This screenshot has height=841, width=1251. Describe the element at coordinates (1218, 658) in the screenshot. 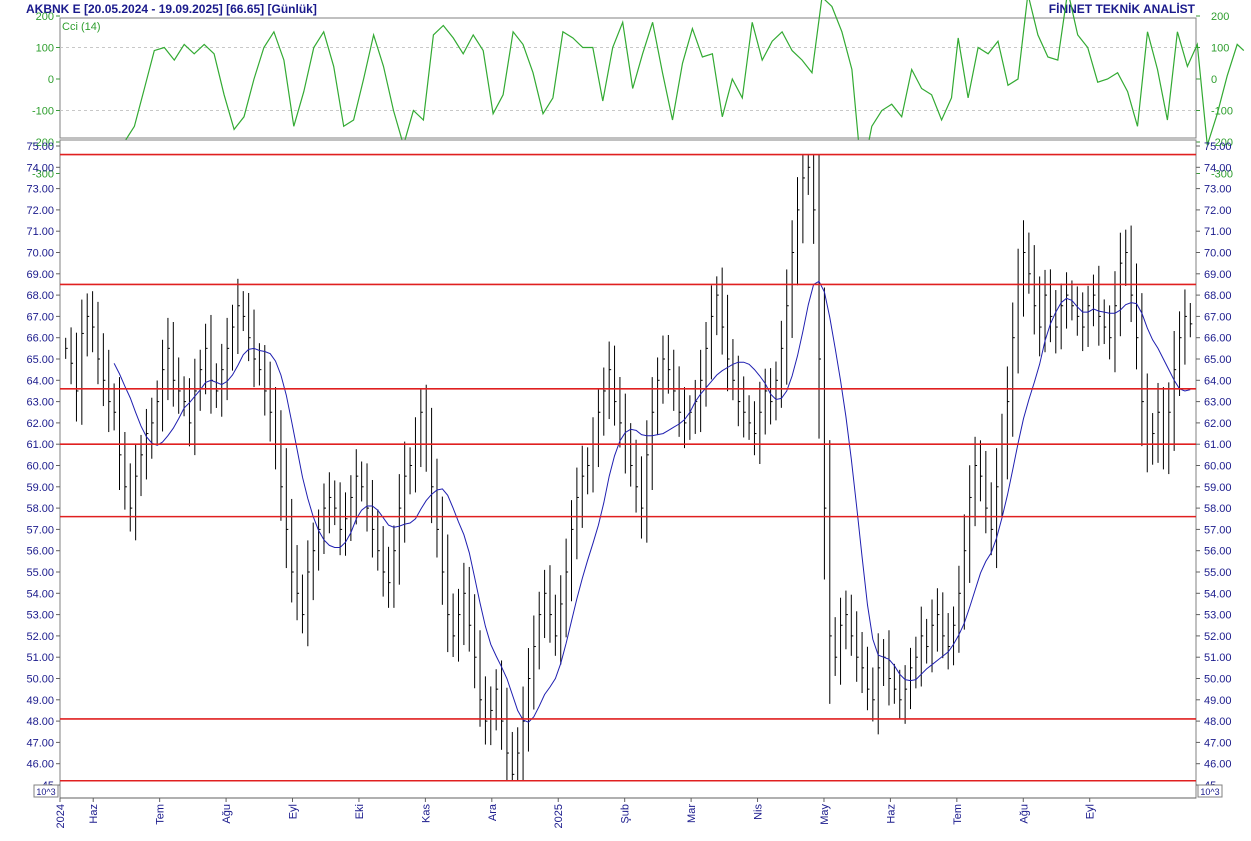

I see `price-tick-label-right: 51.00` at that location.